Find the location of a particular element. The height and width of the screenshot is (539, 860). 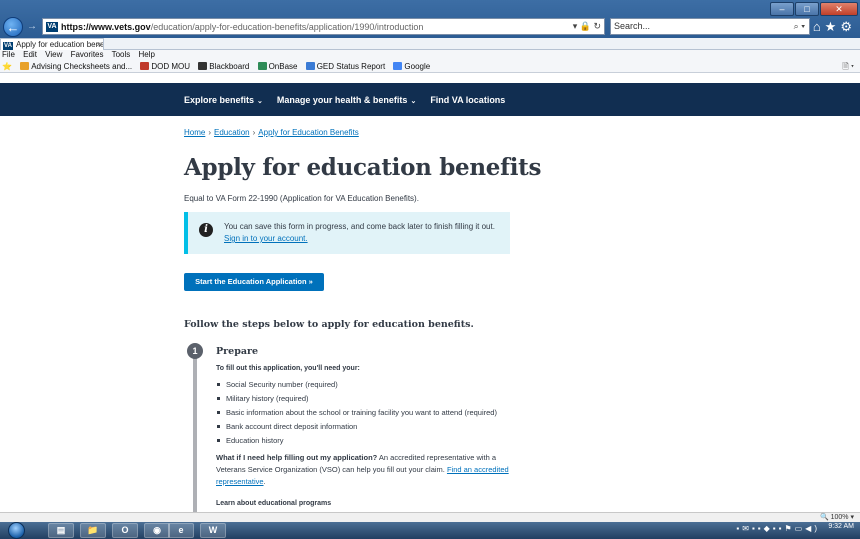

window-controls: – □ ✕ is located at coordinates (814, 9).